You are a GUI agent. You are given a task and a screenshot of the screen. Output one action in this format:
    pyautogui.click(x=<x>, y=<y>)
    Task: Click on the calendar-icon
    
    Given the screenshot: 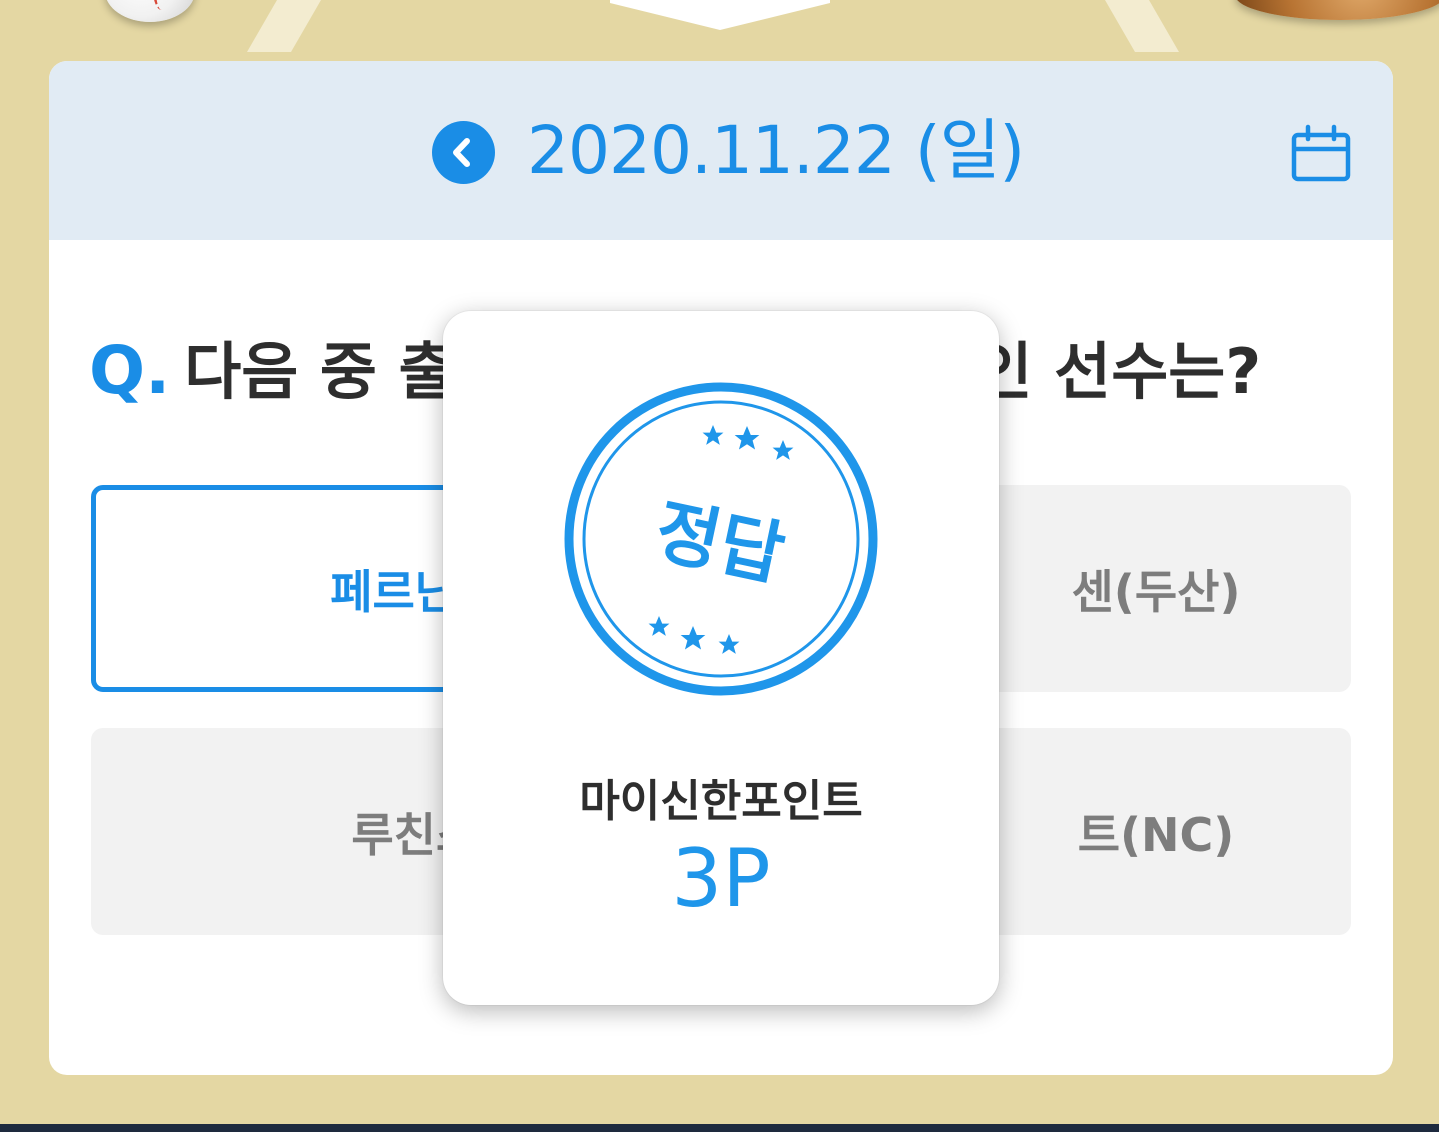 What is the action you would take?
    pyautogui.click(x=1321, y=153)
    